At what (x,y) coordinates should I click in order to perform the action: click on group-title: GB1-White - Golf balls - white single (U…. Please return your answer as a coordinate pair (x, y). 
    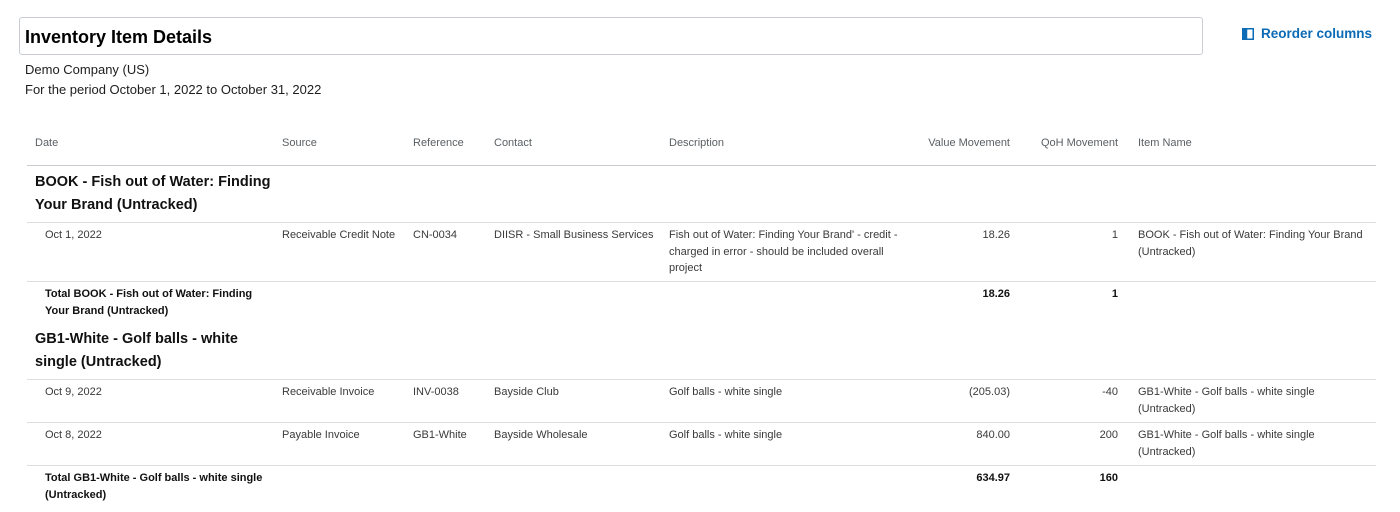
    Looking at the image, I should click on (136, 350).